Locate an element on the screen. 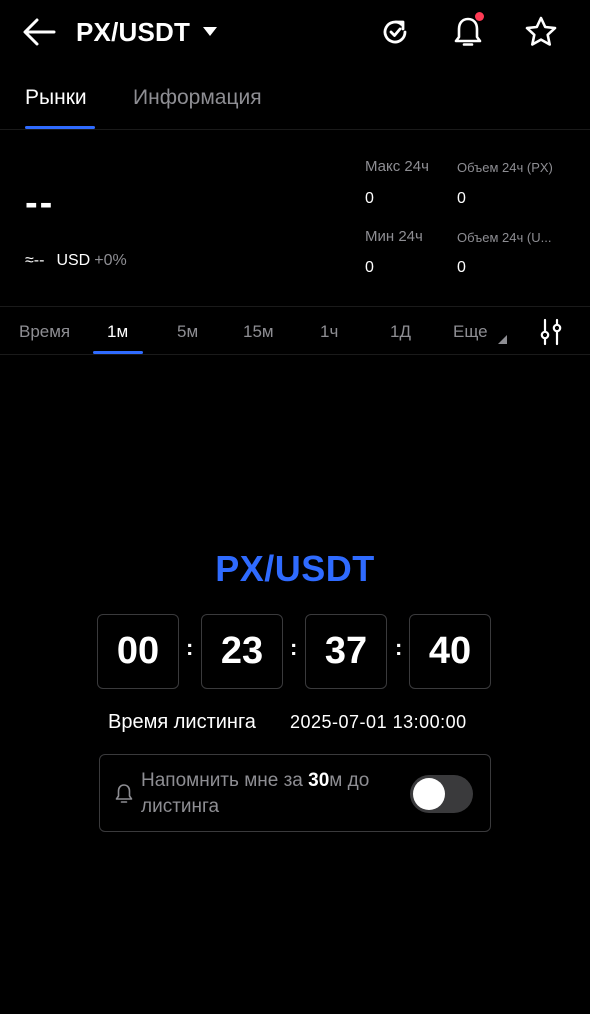 Image resolution: width=590 pixels, height=1014 pixels. countdown-days: 00 is located at coordinates (138, 651).